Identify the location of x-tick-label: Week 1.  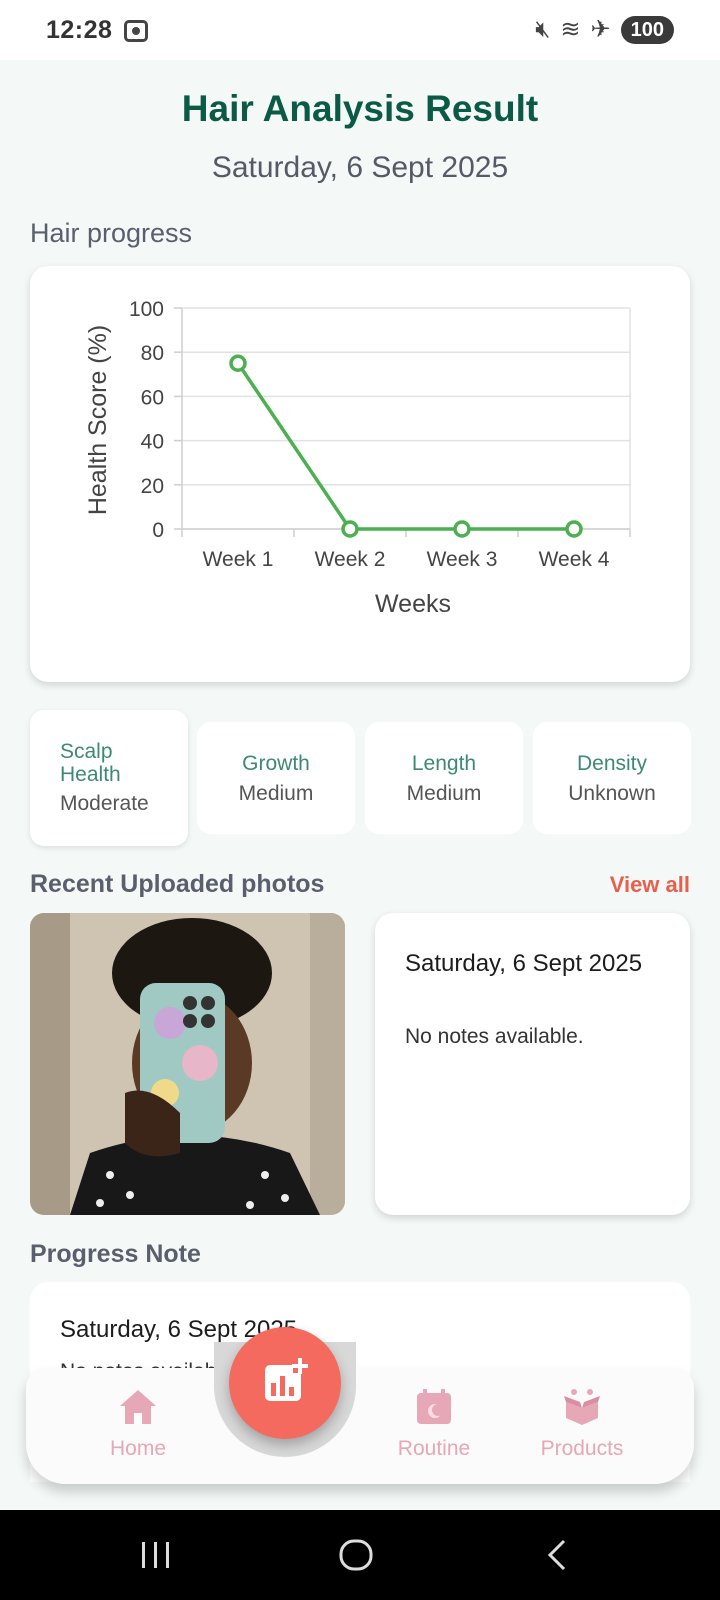
(238, 559).